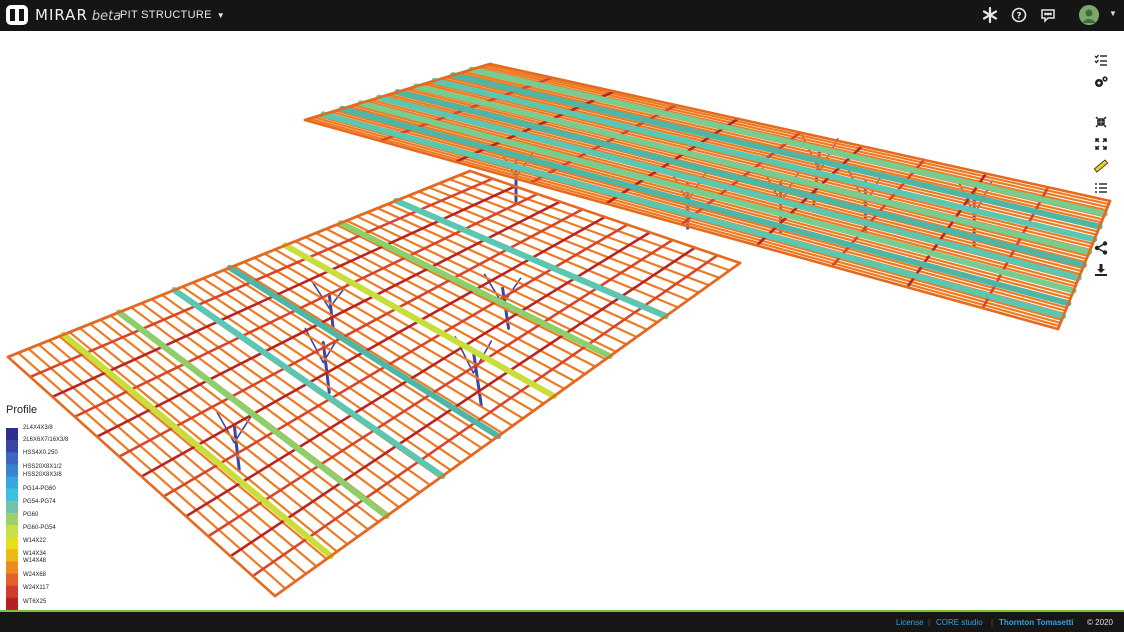 This screenshot has width=1124, height=632. I want to click on legend-label: PG60-PG54, so click(39, 528).